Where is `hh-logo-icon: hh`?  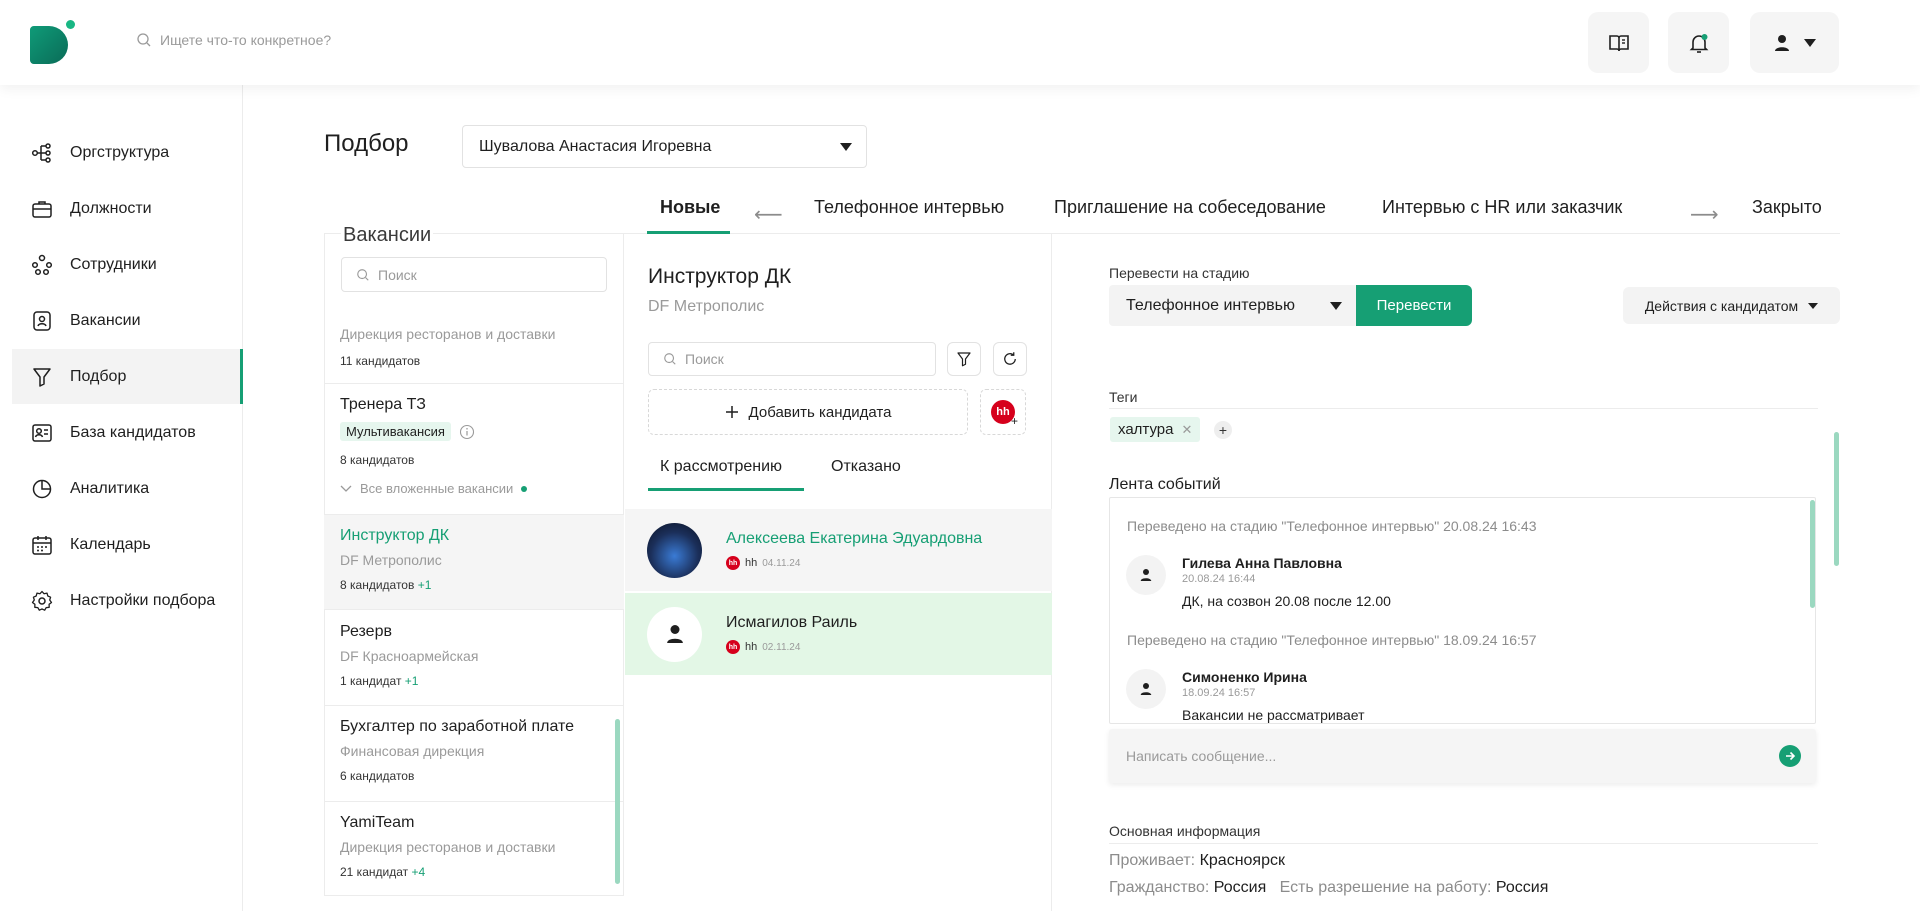
hh-logo-icon: hh is located at coordinates (733, 563).